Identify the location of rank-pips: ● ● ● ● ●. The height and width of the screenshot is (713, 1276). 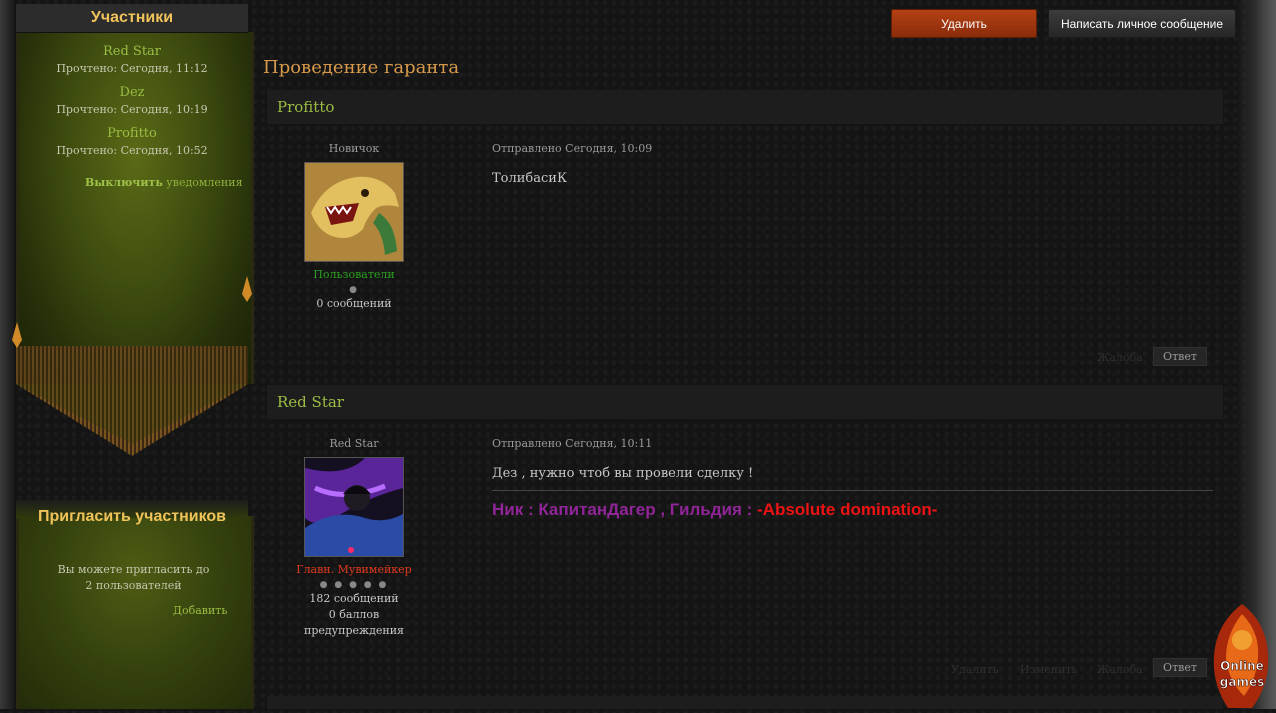
(354, 585).